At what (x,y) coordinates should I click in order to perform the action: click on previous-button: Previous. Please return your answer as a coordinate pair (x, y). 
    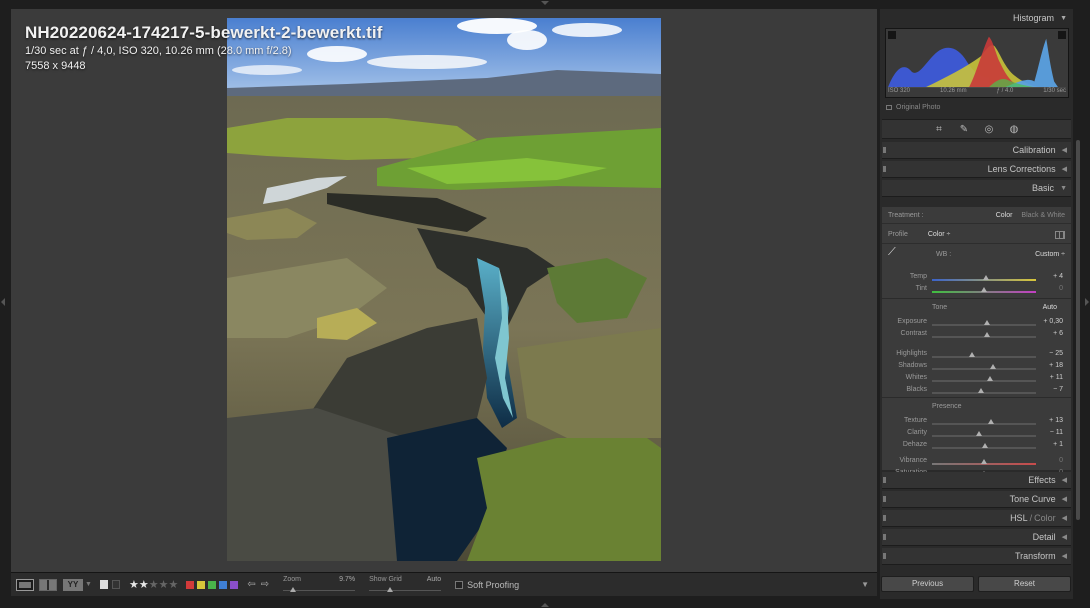
    Looking at the image, I should click on (927, 584).